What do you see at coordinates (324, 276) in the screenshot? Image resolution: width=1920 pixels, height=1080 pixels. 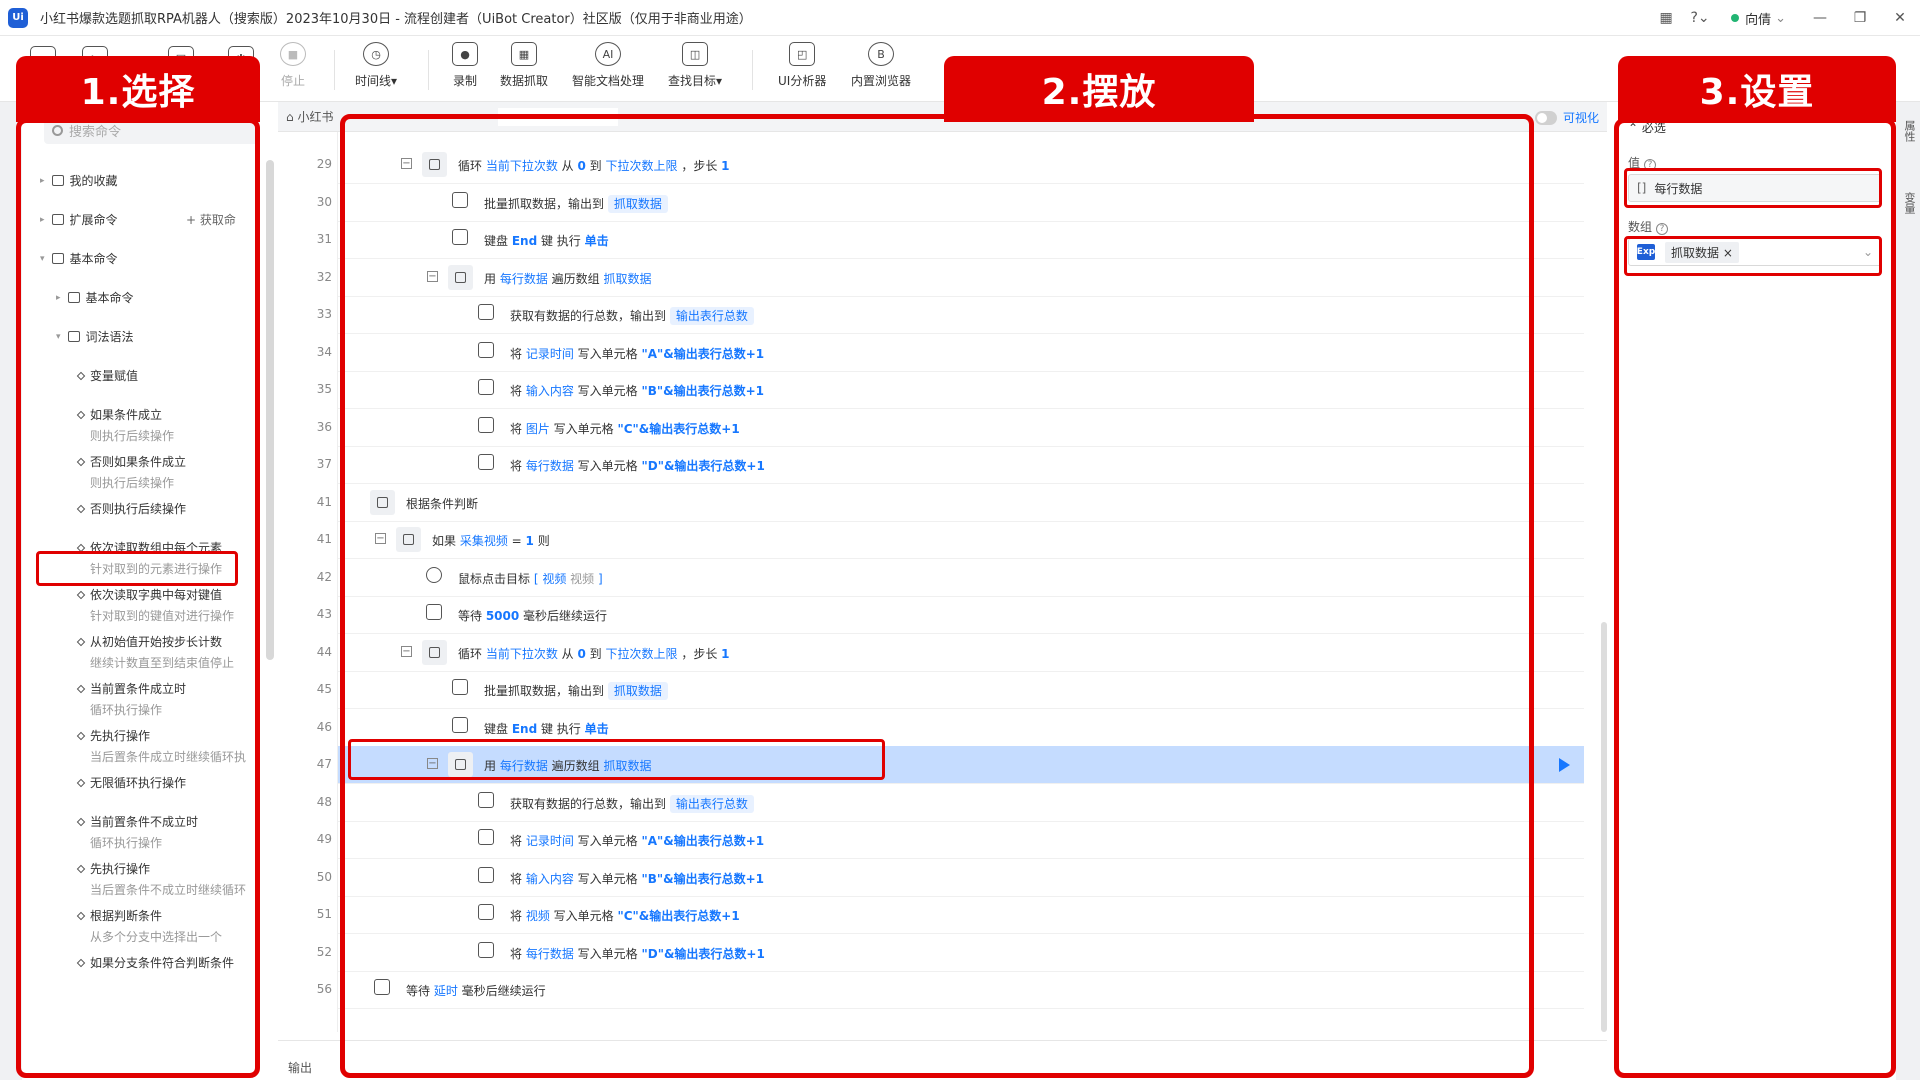 I see `line-number: 32` at bounding box center [324, 276].